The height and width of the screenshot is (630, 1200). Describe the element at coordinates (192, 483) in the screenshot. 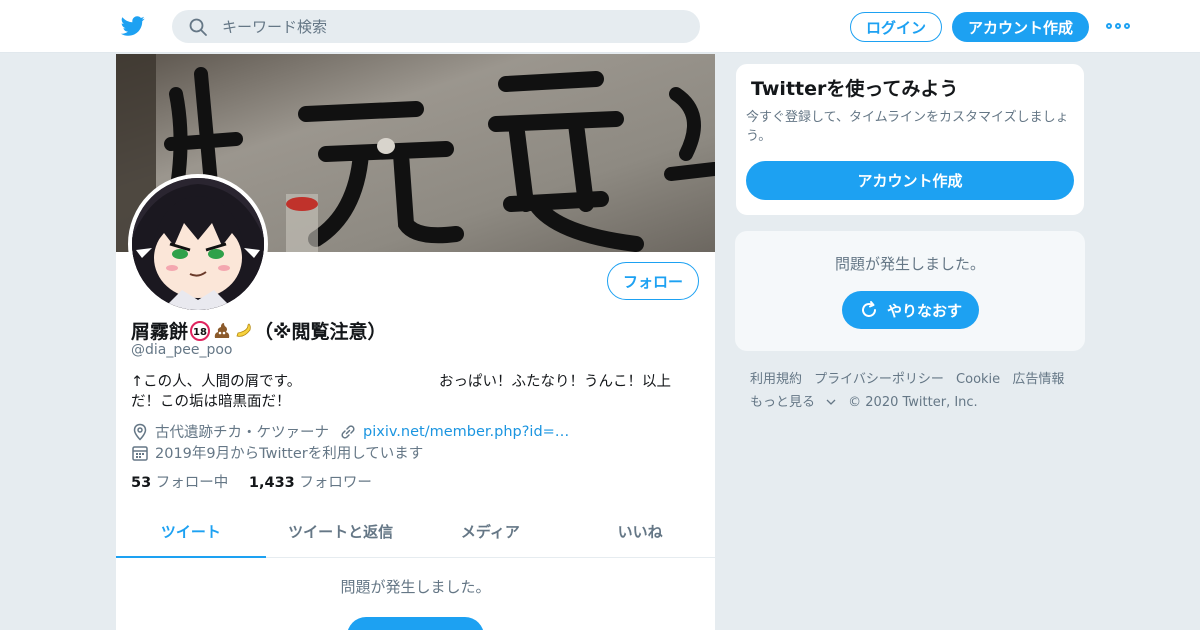

I see `following-label: フォロー中` at that location.